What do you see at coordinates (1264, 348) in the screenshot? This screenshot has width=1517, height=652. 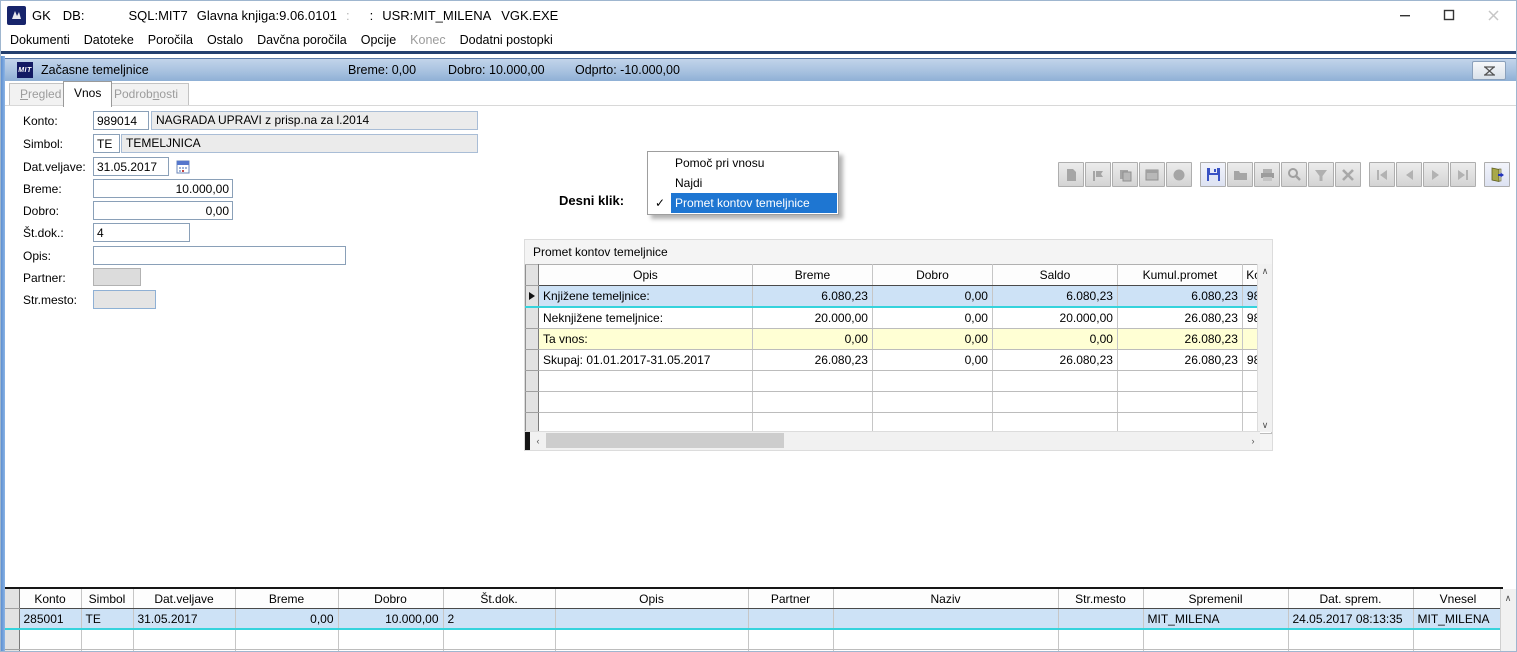 I see `promet-vertical-scrollbar: ∧ ∨` at bounding box center [1264, 348].